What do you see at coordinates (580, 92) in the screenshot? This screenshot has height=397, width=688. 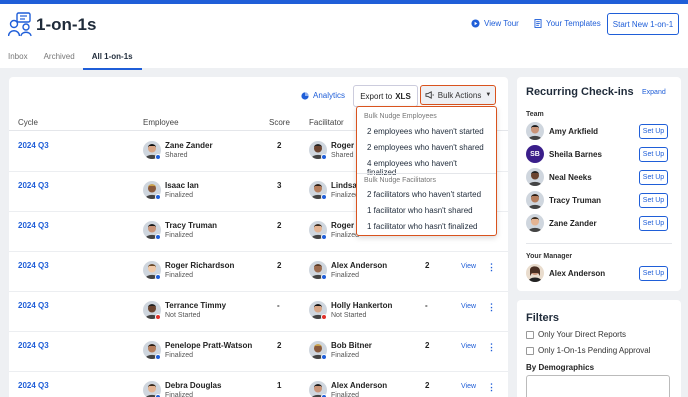 I see `recurring-checkins-title: Recurring Check-ins` at bounding box center [580, 92].